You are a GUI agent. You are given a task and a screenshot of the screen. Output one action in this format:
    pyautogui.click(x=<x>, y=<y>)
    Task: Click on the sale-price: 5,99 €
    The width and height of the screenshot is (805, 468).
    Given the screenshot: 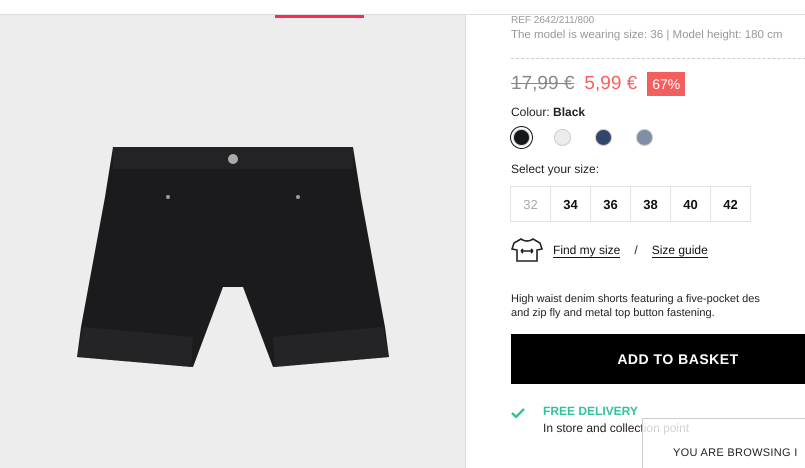 What is the action you would take?
    pyautogui.click(x=611, y=84)
    